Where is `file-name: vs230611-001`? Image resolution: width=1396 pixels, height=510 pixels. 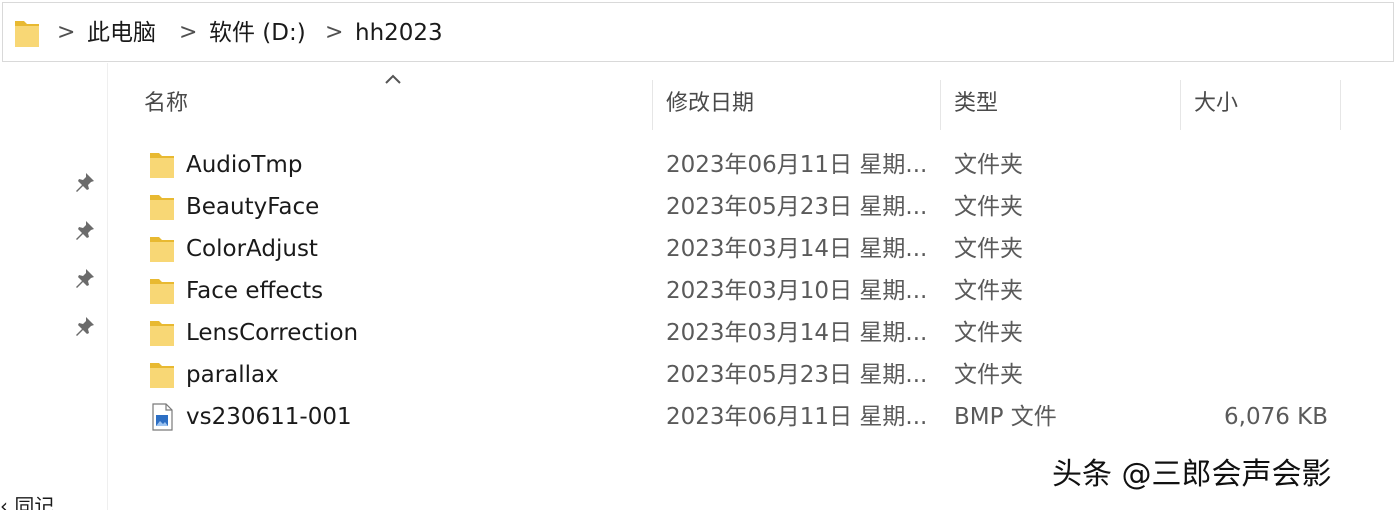
file-name: vs230611-001 is located at coordinates (269, 417).